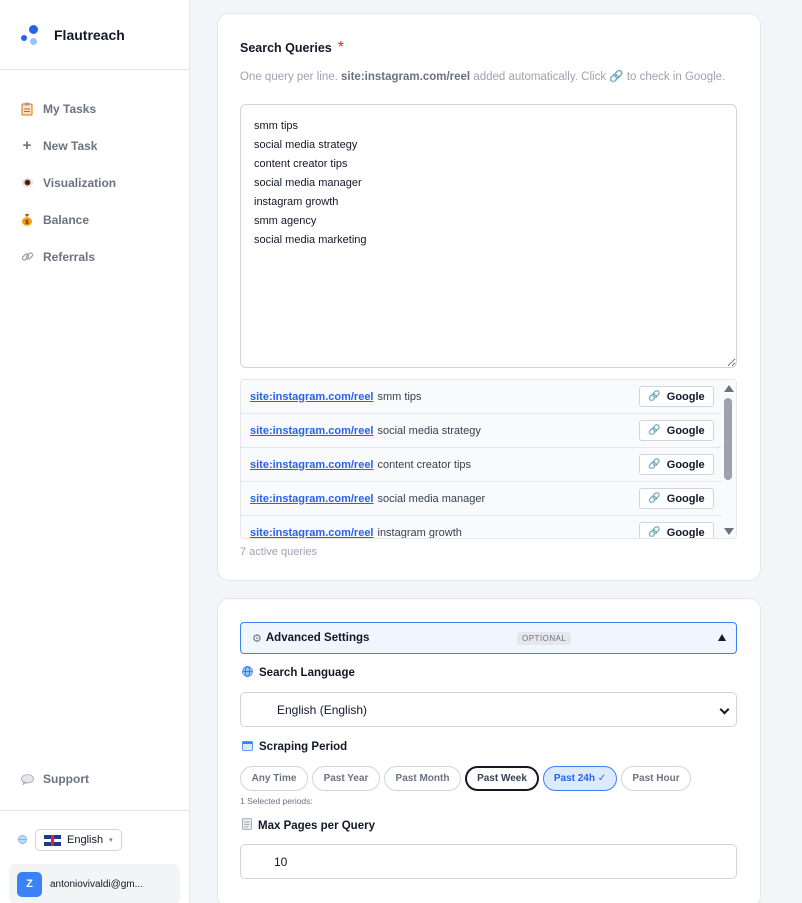 The width and height of the screenshot is (802, 903). What do you see at coordinates (729, 388) in the screenshot?
I see `scroll-up-icon` at bounding box center [729, 388].